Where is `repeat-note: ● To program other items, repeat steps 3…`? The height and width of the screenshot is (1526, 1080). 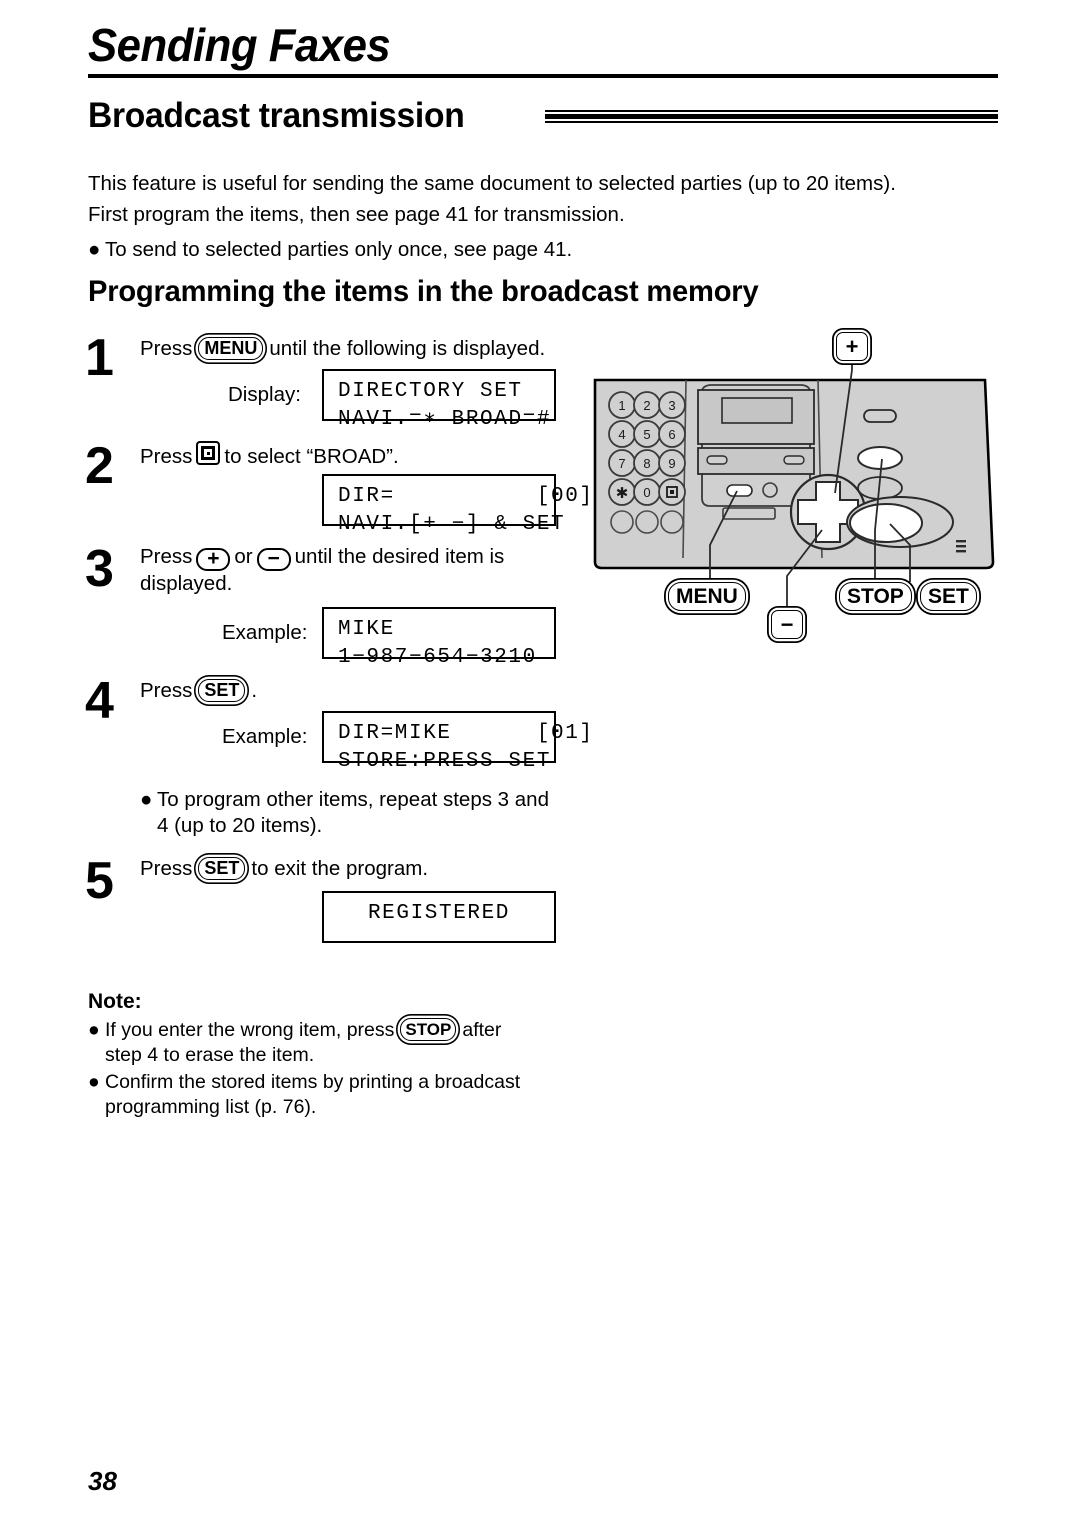 repeat-note: ● To program other items, repeat steps 3… is located at coordinates (360, 813).